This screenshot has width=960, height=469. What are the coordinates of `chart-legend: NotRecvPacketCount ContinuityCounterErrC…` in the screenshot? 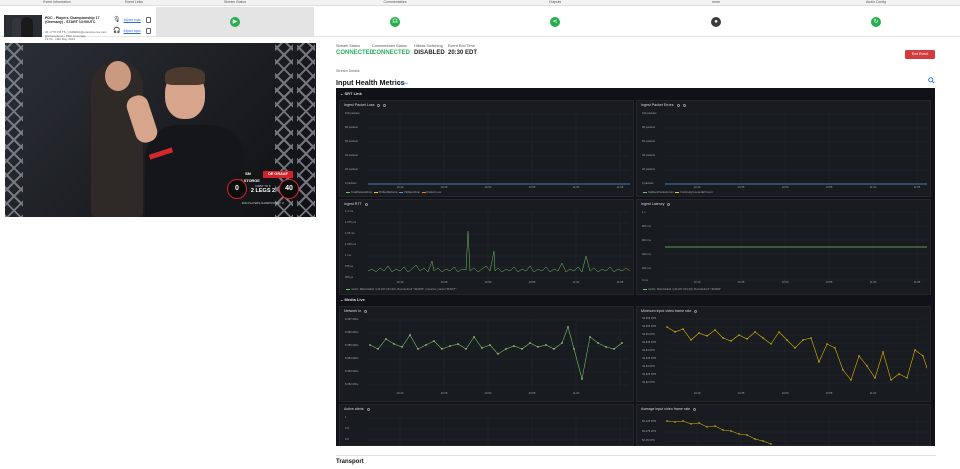 It's located at (677, 192).